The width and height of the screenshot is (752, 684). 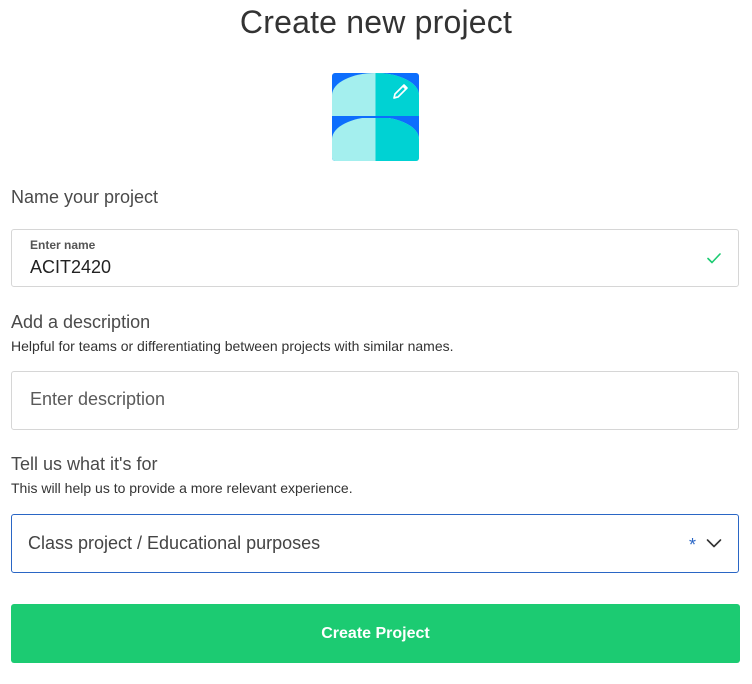 What do you see at coordinates (692, 545) in the screenshot?
I see `required-marker: *` at bounding box center [692, 545].